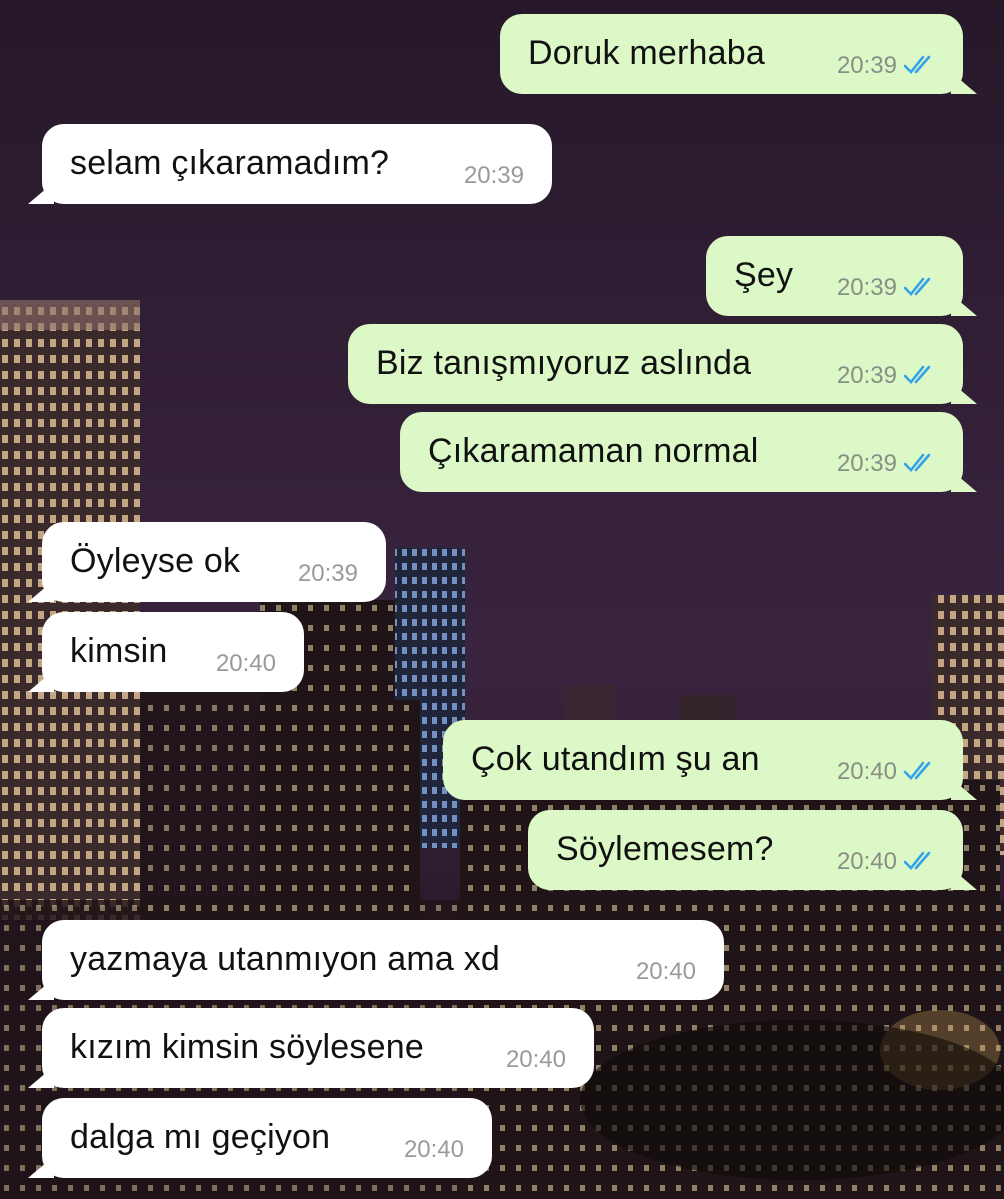 This screenshot has width=1004, height=1199. Describe the element at coordinates (247, 1047) in the screenshot. I see `message-text: kızım kimsin söylesene` at that location.